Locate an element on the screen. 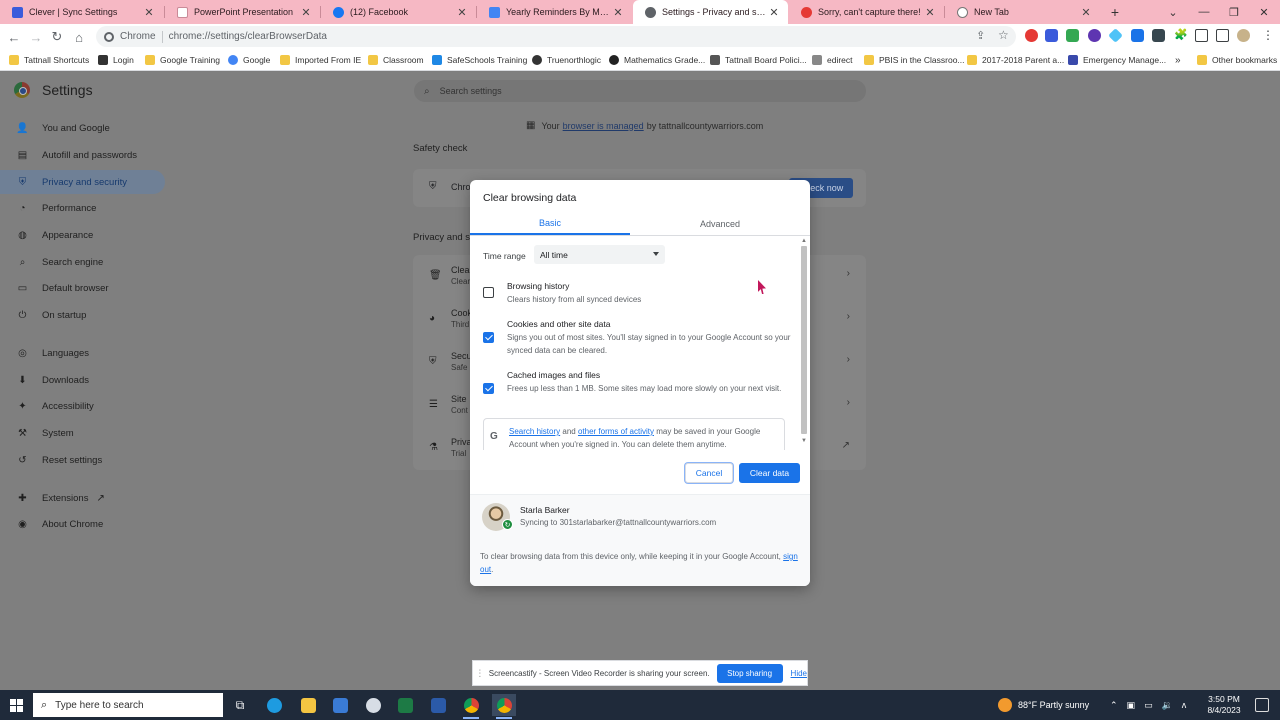 The image size is (1280, 720). cached-images-checkbox is located at coordinates (488, 388).